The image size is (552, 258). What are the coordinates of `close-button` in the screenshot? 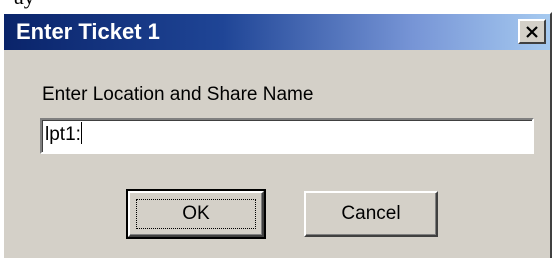 It's located at (532, 31).